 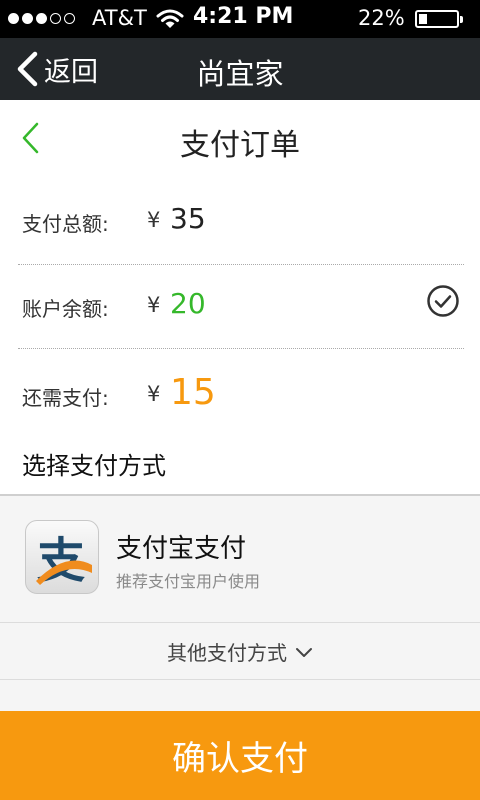 What do you see at coordinates (154, 220) in the screenshot?
I see `total-currency: ¥` at bounding box center [154, 220].